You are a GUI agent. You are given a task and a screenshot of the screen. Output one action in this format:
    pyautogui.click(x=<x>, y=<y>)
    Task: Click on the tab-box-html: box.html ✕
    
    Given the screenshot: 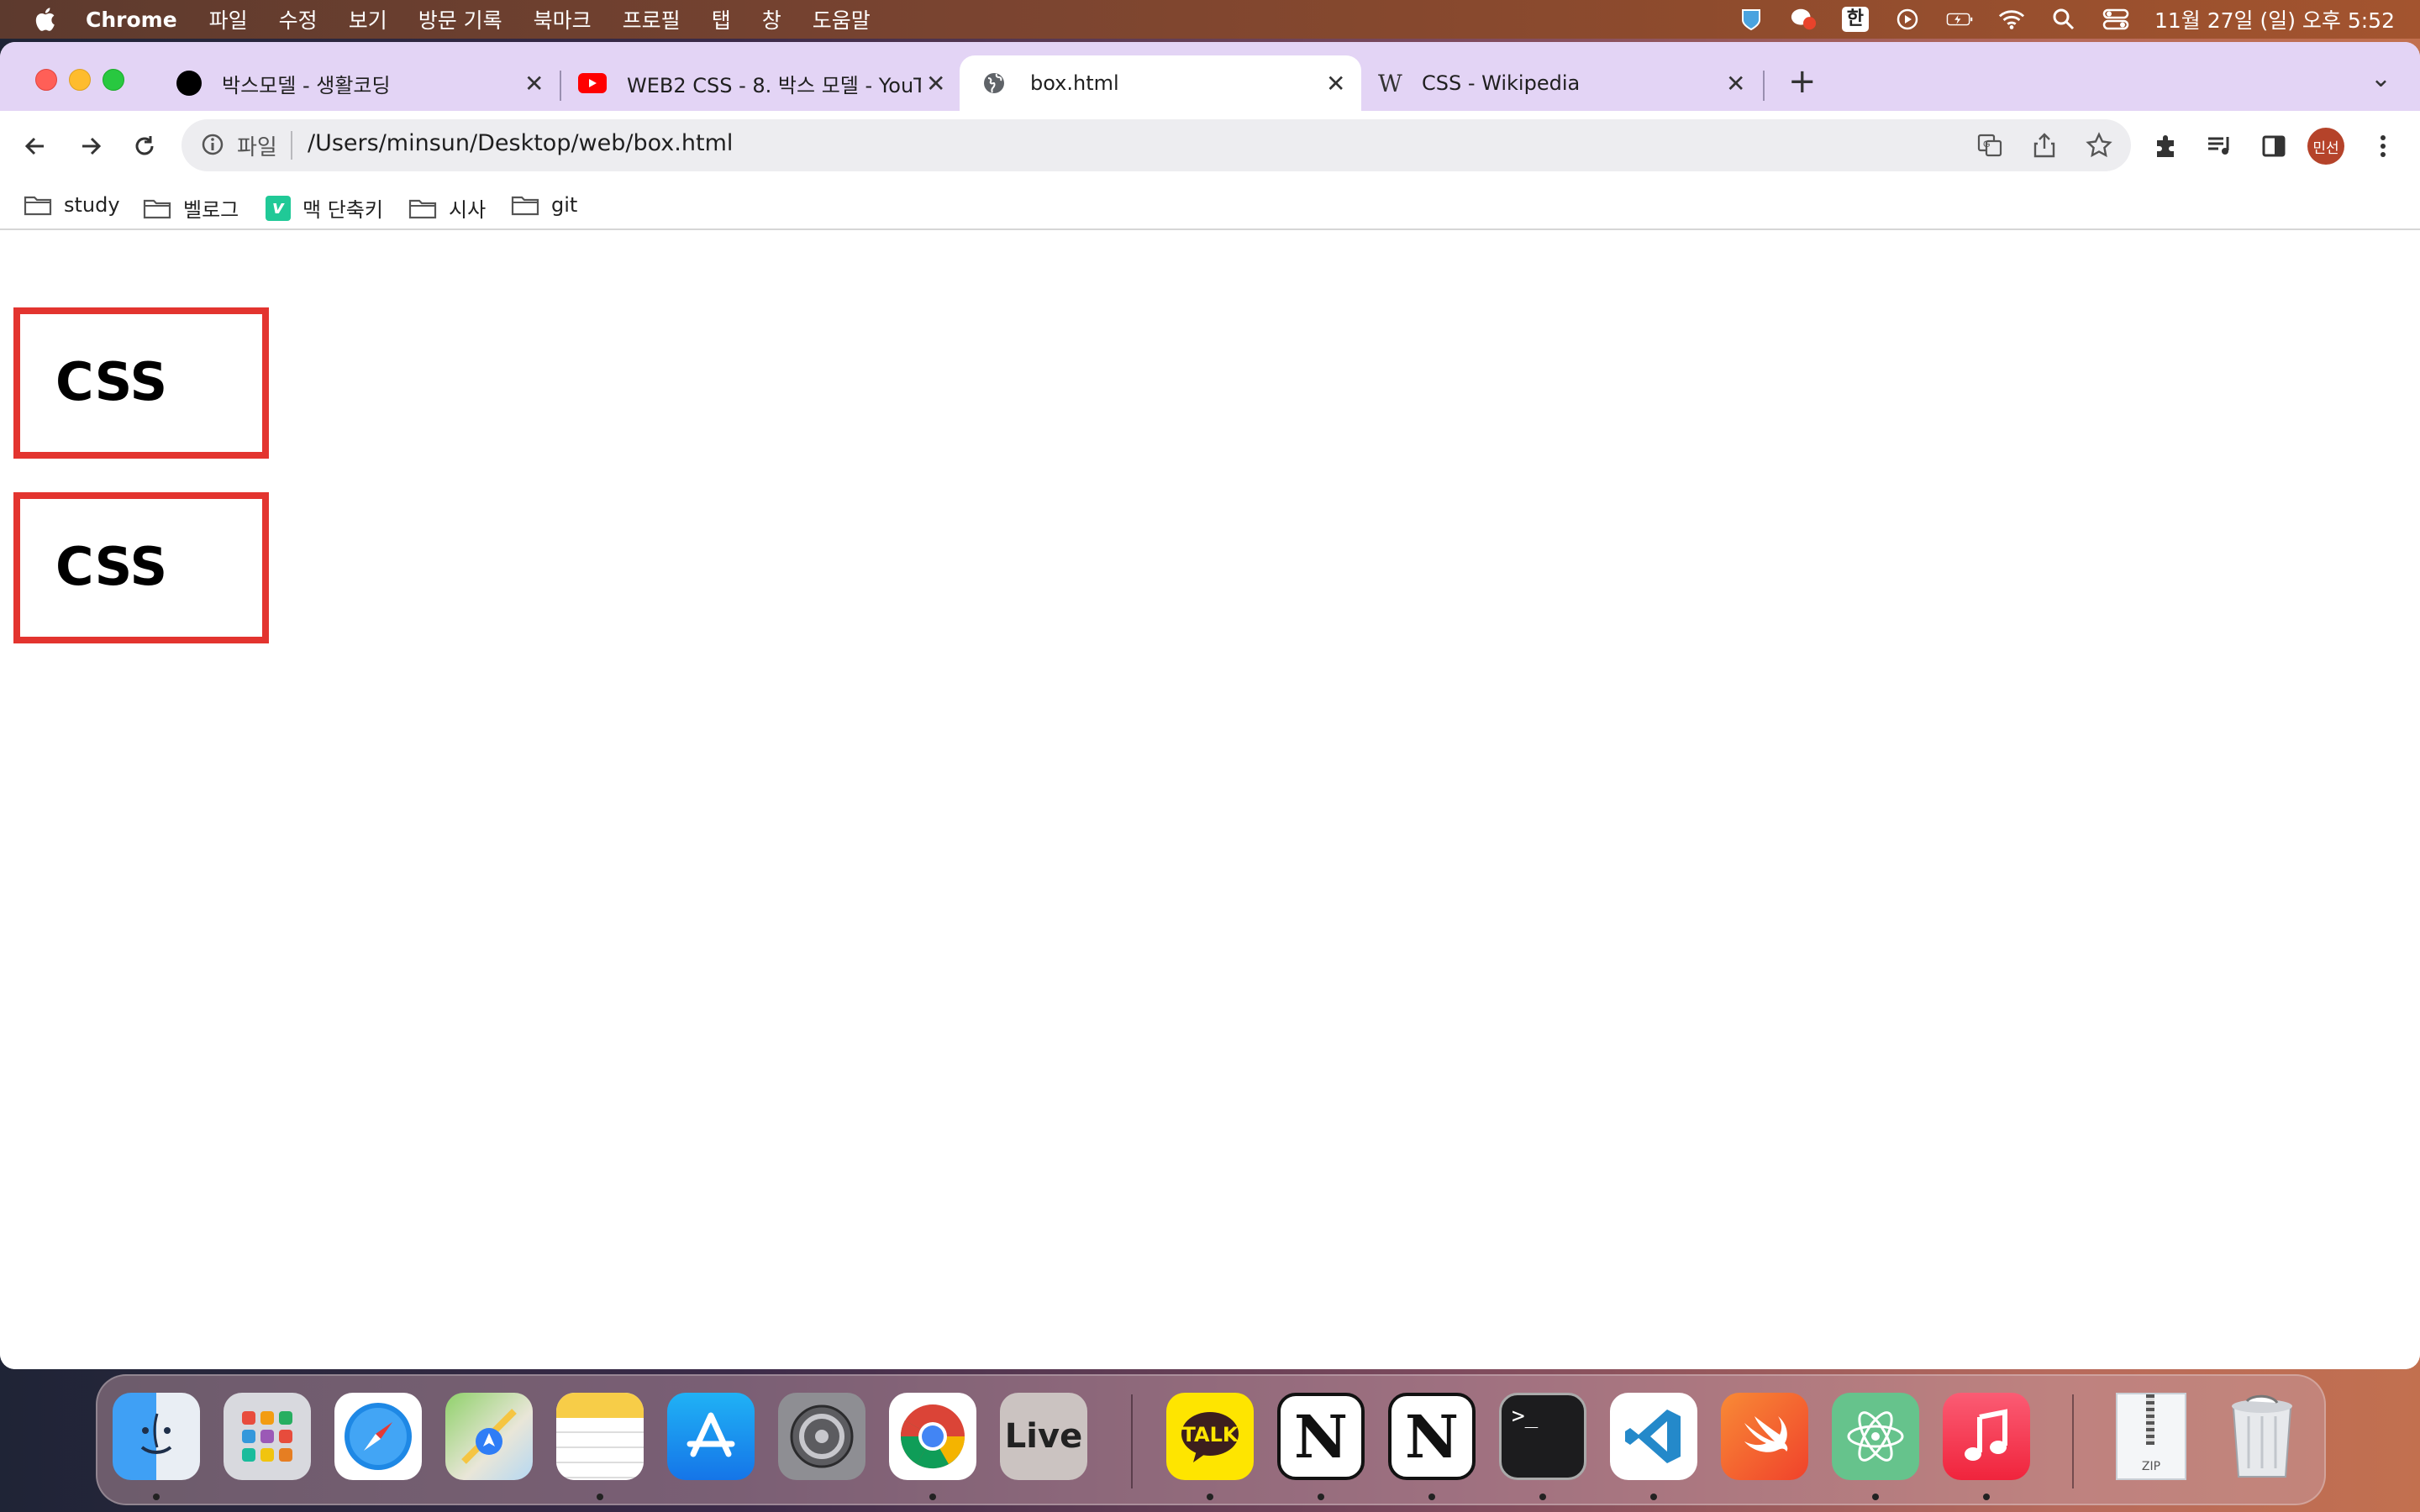 What is the action you would take?
    pyautogui.click(x=1161, y=83)
    